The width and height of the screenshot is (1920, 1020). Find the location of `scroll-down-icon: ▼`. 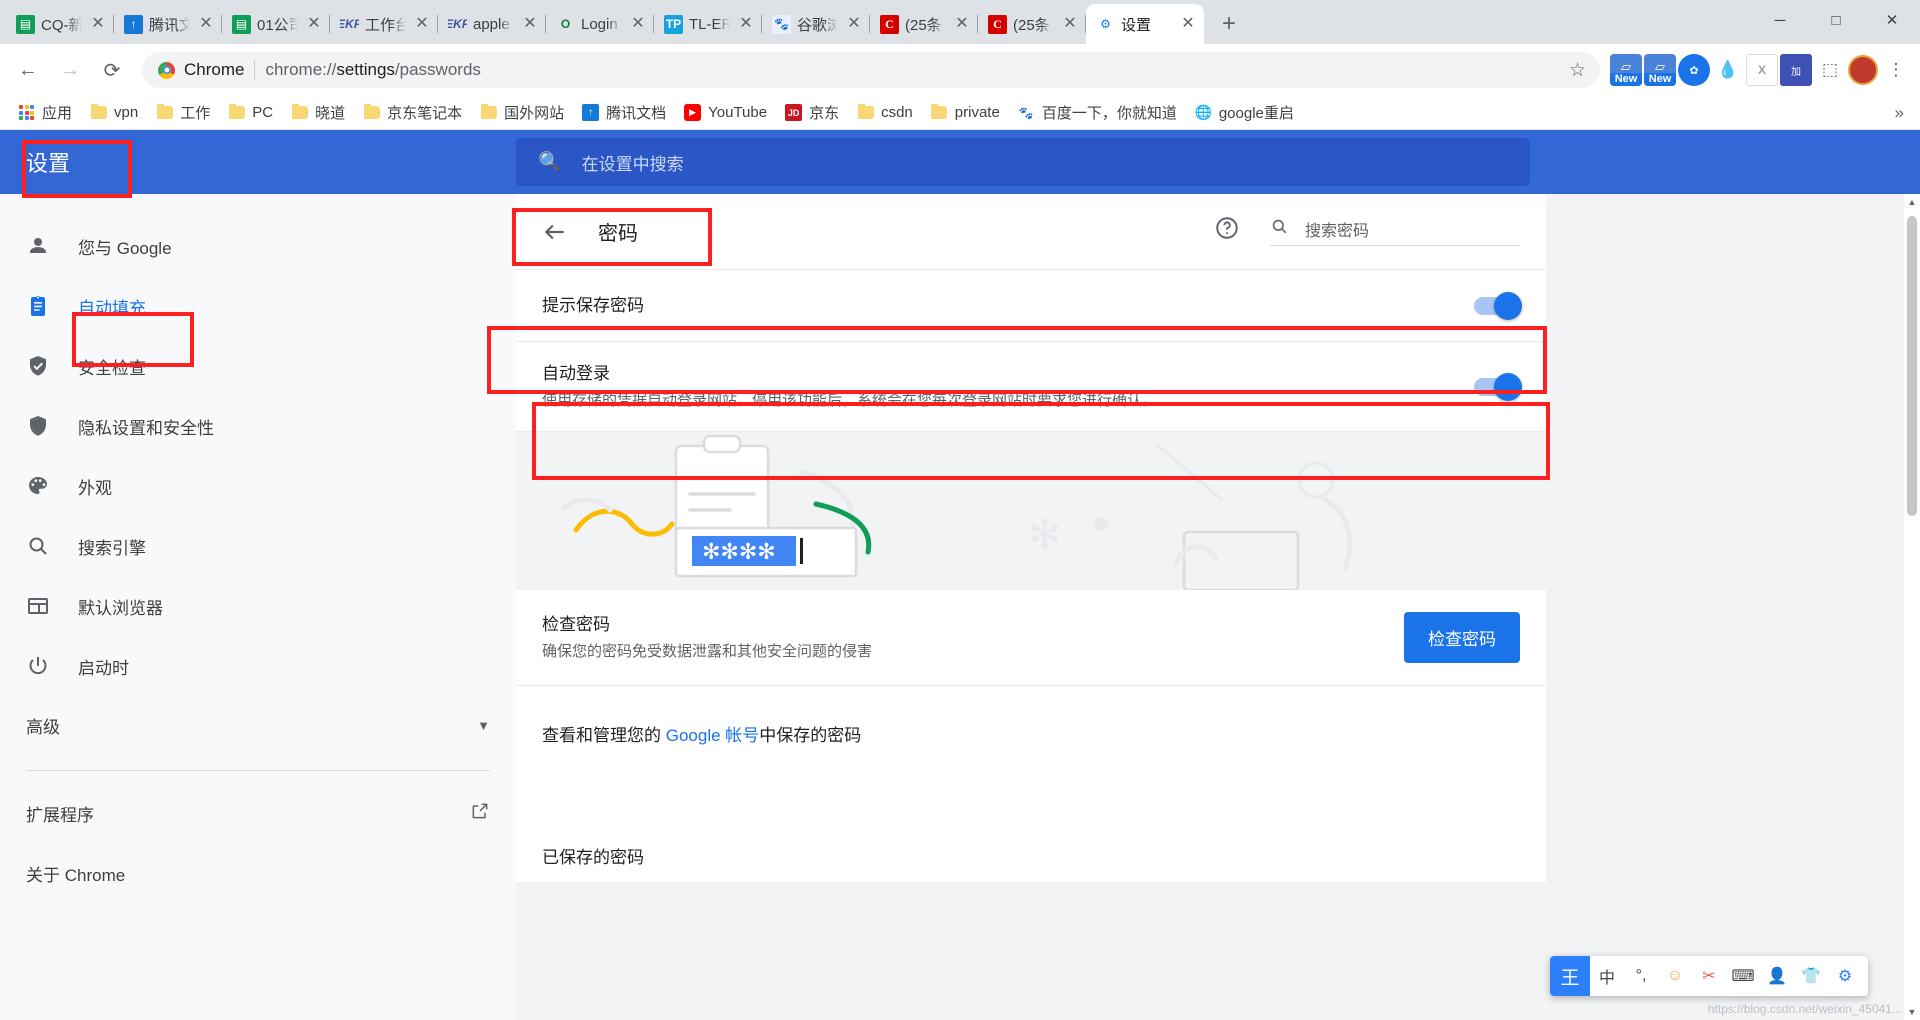

scroll-down-icon: ▼ is located at coordinates (1912, 1012).